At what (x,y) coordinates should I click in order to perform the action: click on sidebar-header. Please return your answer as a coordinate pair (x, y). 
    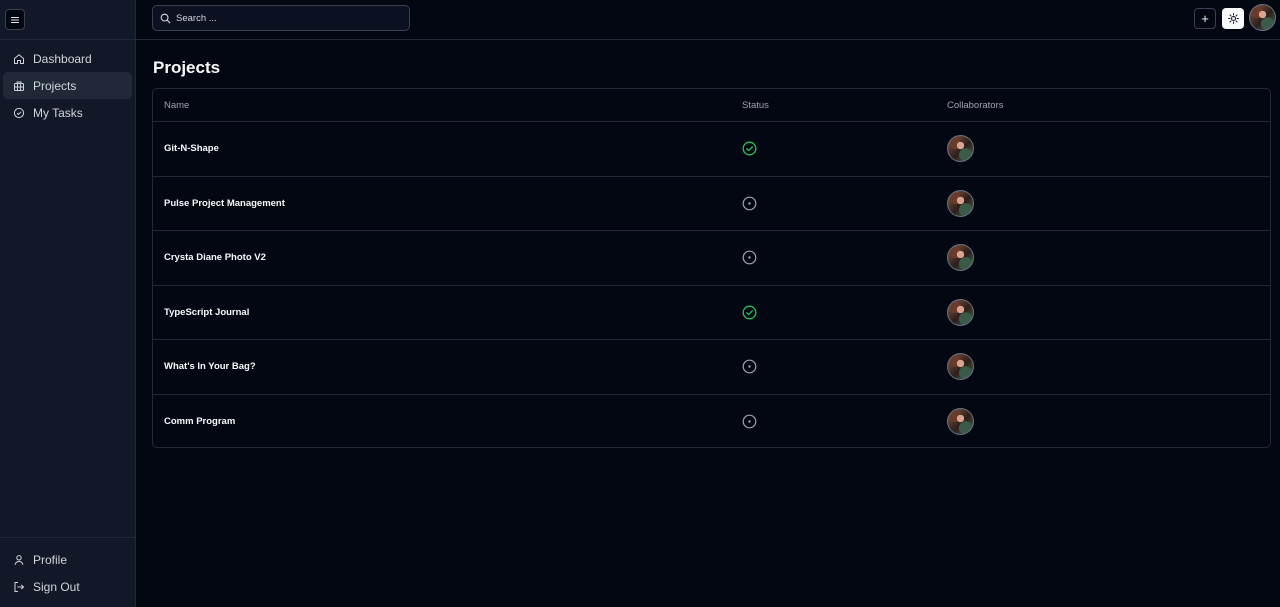
    Looking at the image, I should click on (67, 20).